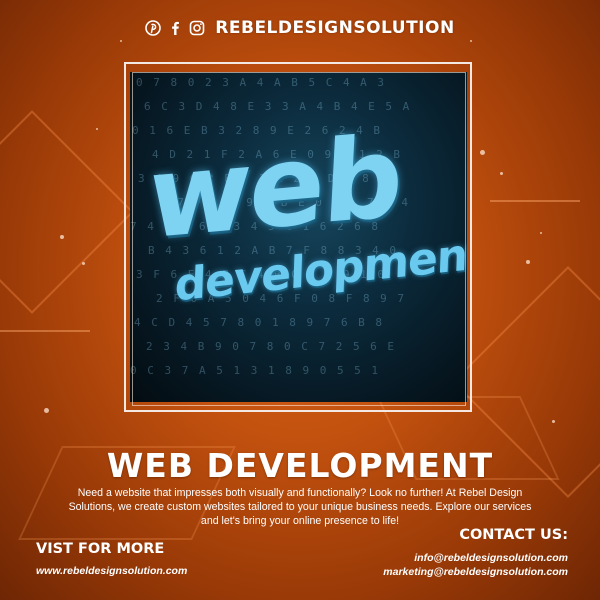 Image resolution: width=600 pixels, height=600 pixels. What do you see at coordinates (335, 28) in the screenshot?
I see `brand-name: REBELDESIGNSOLUTION` at bounding box center [335, 28].